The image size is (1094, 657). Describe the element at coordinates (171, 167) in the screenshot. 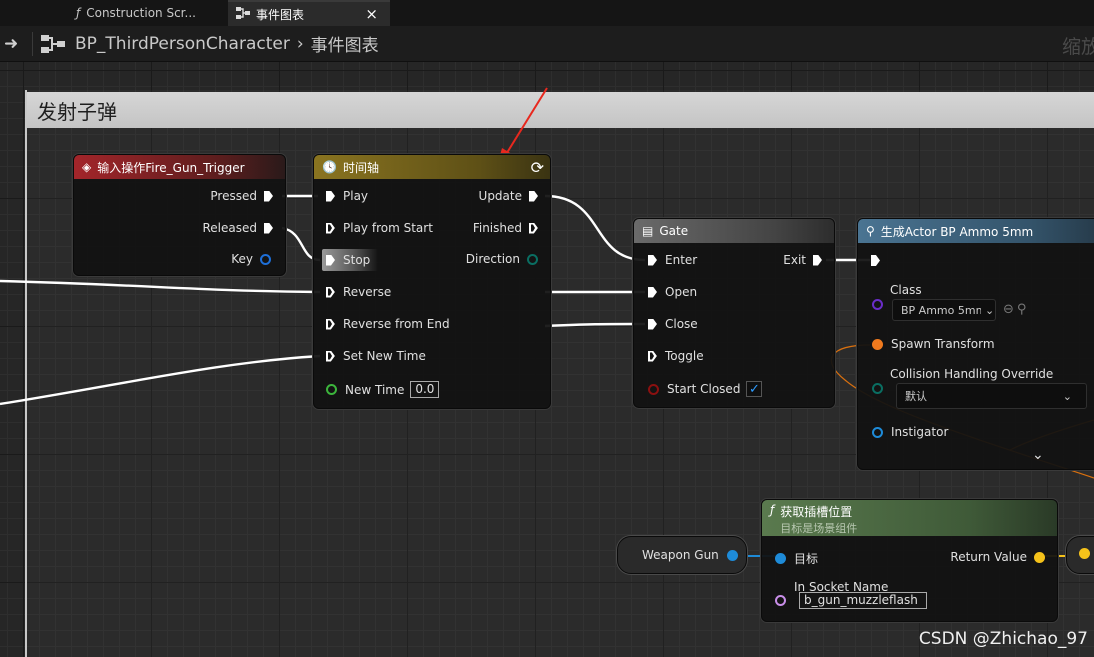

I see `node-title: 输入操作Fire_Gun_Trigger` at that location.